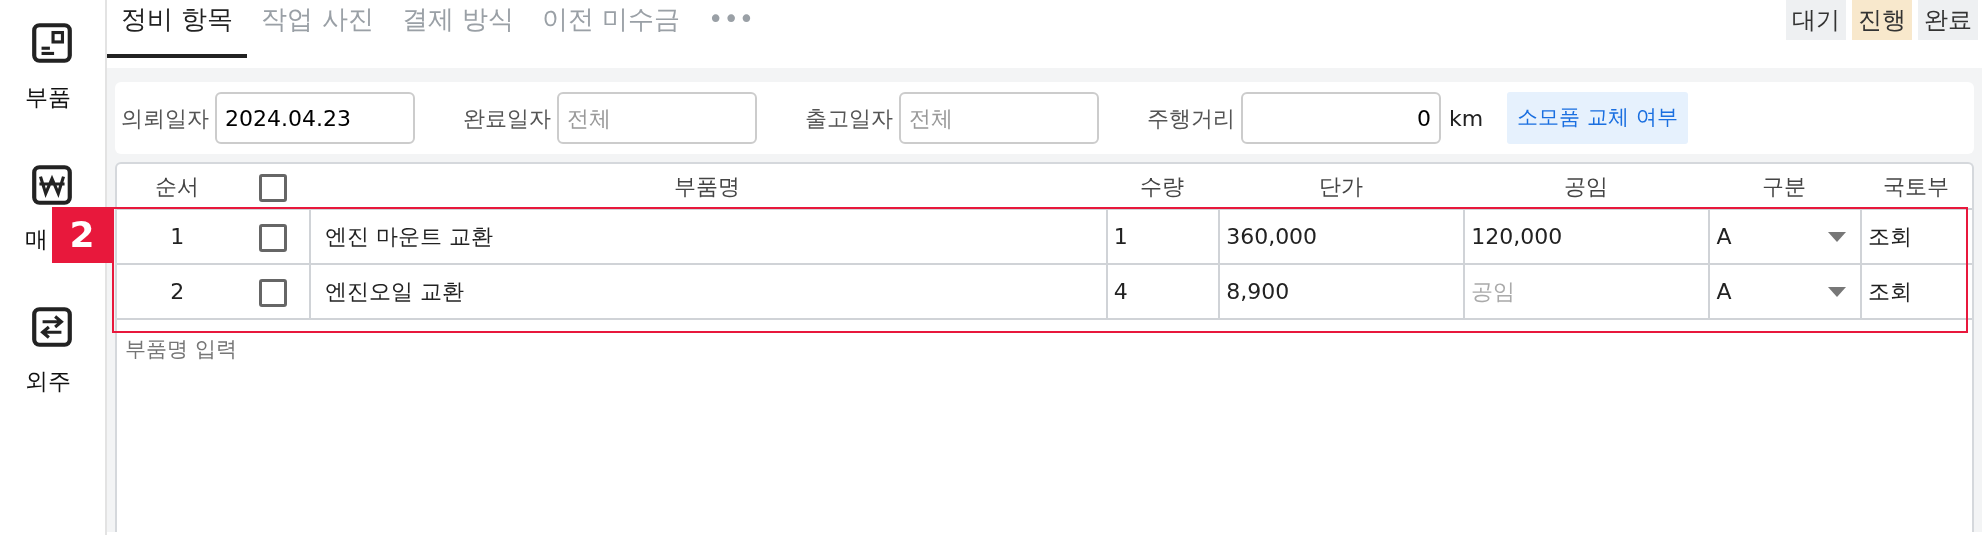  Describe the element at coordinates (177, 29) in the screenshot. I see `tab: 정비 항목` at that location.